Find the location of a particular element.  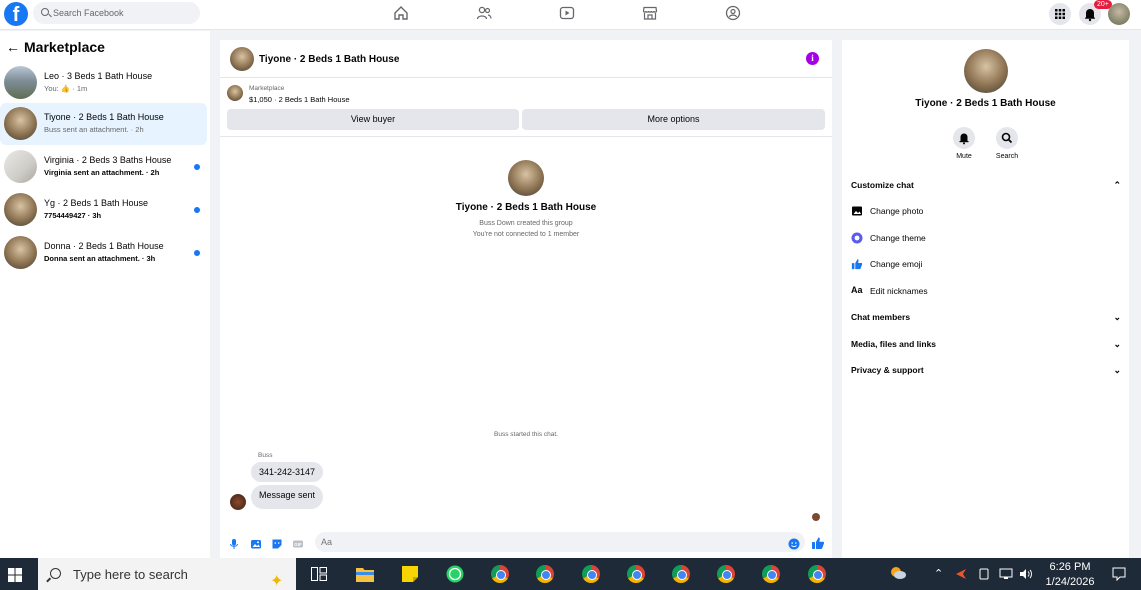

details-photo is located at coordinates (986, 71).